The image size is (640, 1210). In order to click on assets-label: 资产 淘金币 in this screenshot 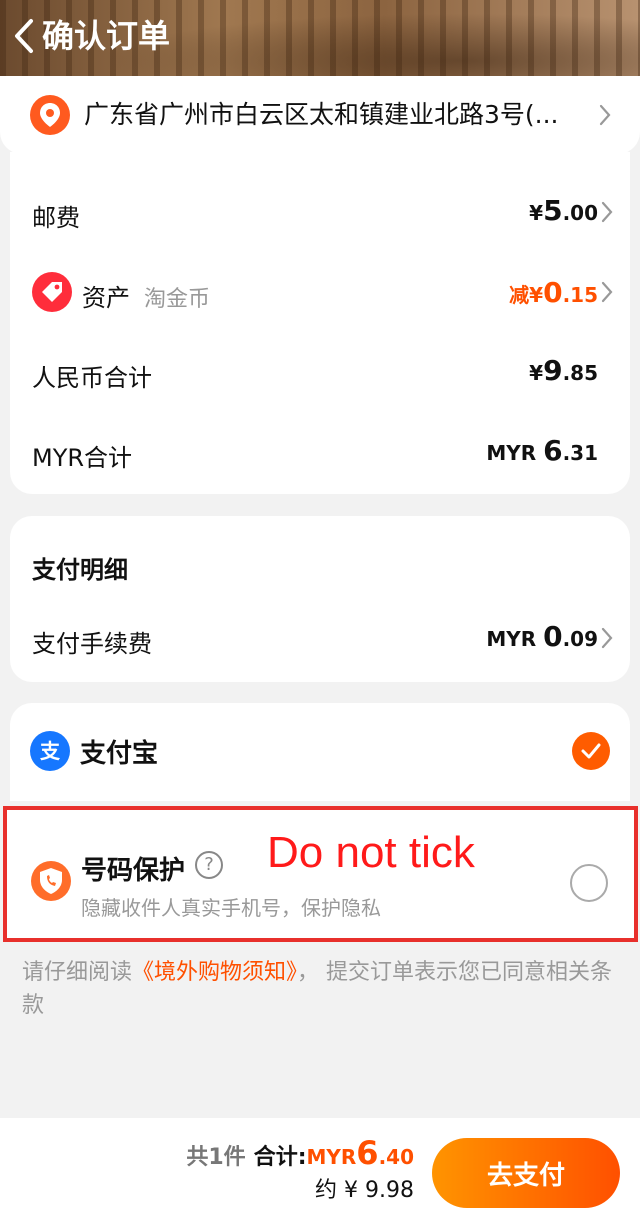, I will do `click(146, 298)`.